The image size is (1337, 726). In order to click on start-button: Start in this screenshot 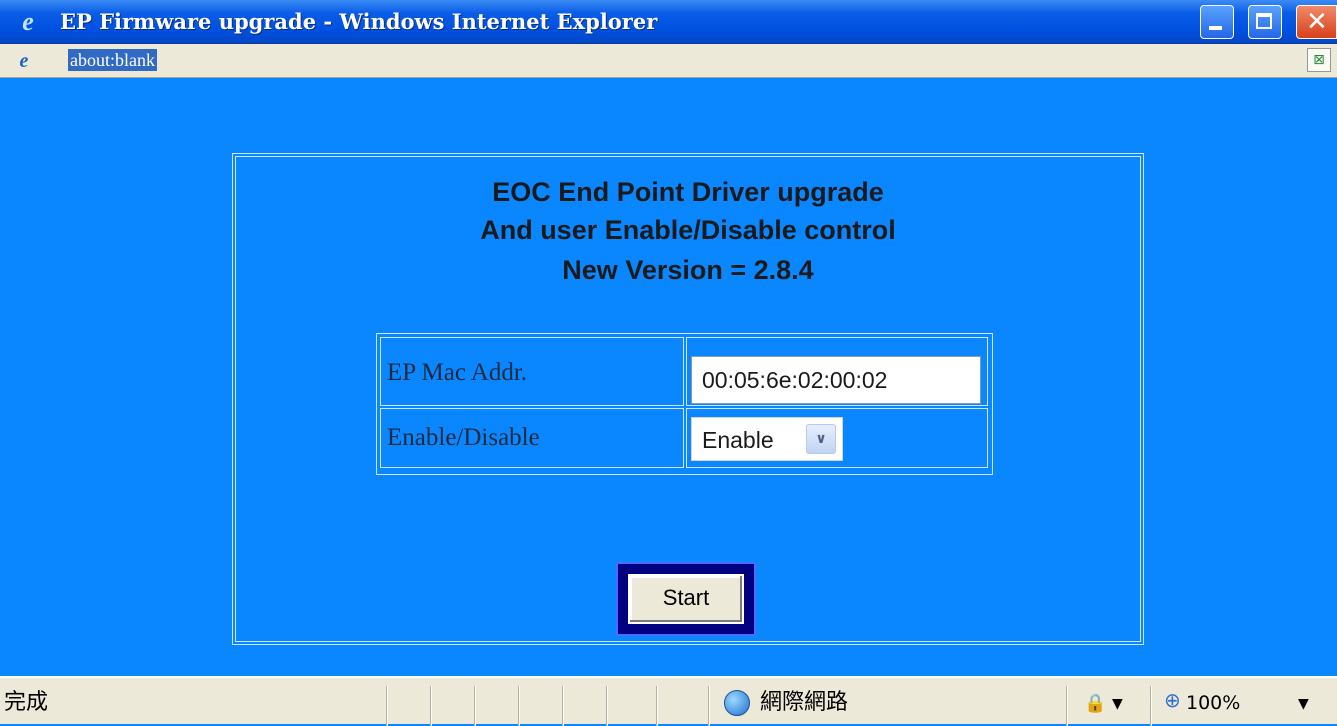, I will do `click(686, 599)`.